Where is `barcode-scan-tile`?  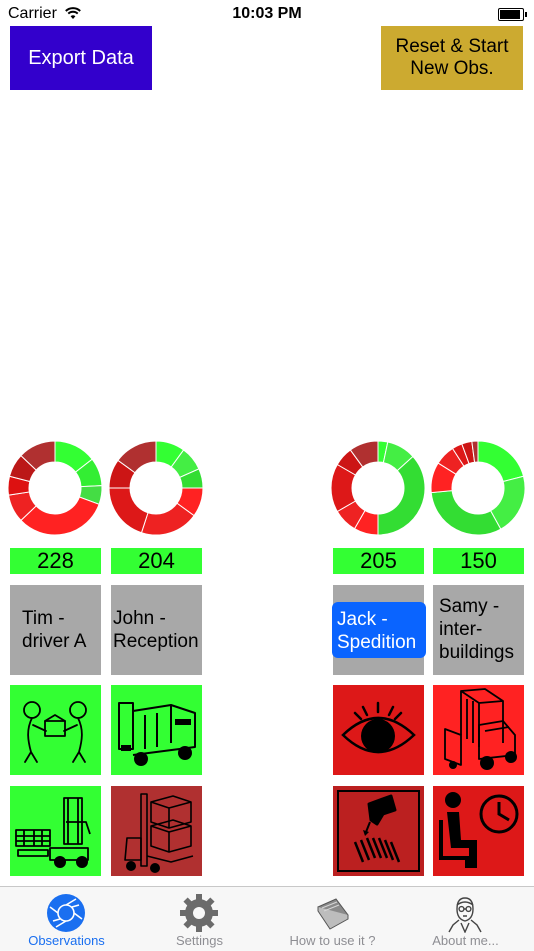
barcode-scan-tile is located at coordinates (378, 831).